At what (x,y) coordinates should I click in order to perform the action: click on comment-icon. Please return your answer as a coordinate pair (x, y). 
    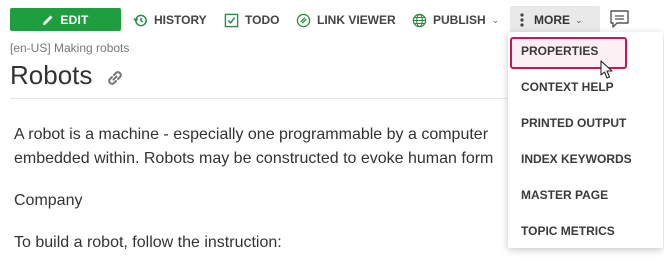
    Looking at the image, I should click on (619, 19).